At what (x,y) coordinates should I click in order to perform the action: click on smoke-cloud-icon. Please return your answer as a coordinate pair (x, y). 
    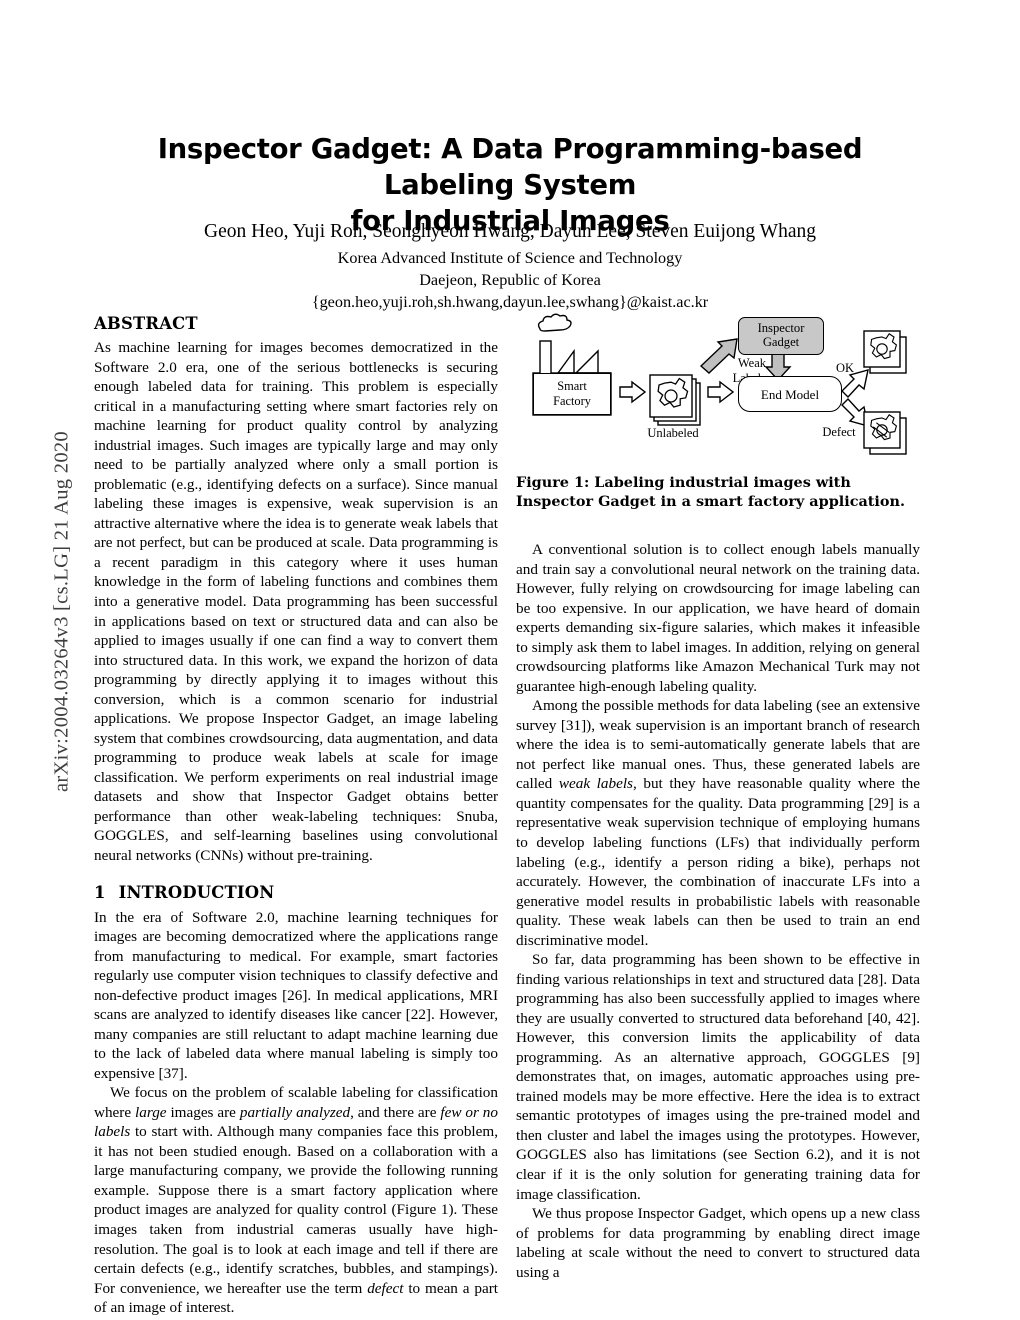
    Looking at the image, I should click on (554, 322).